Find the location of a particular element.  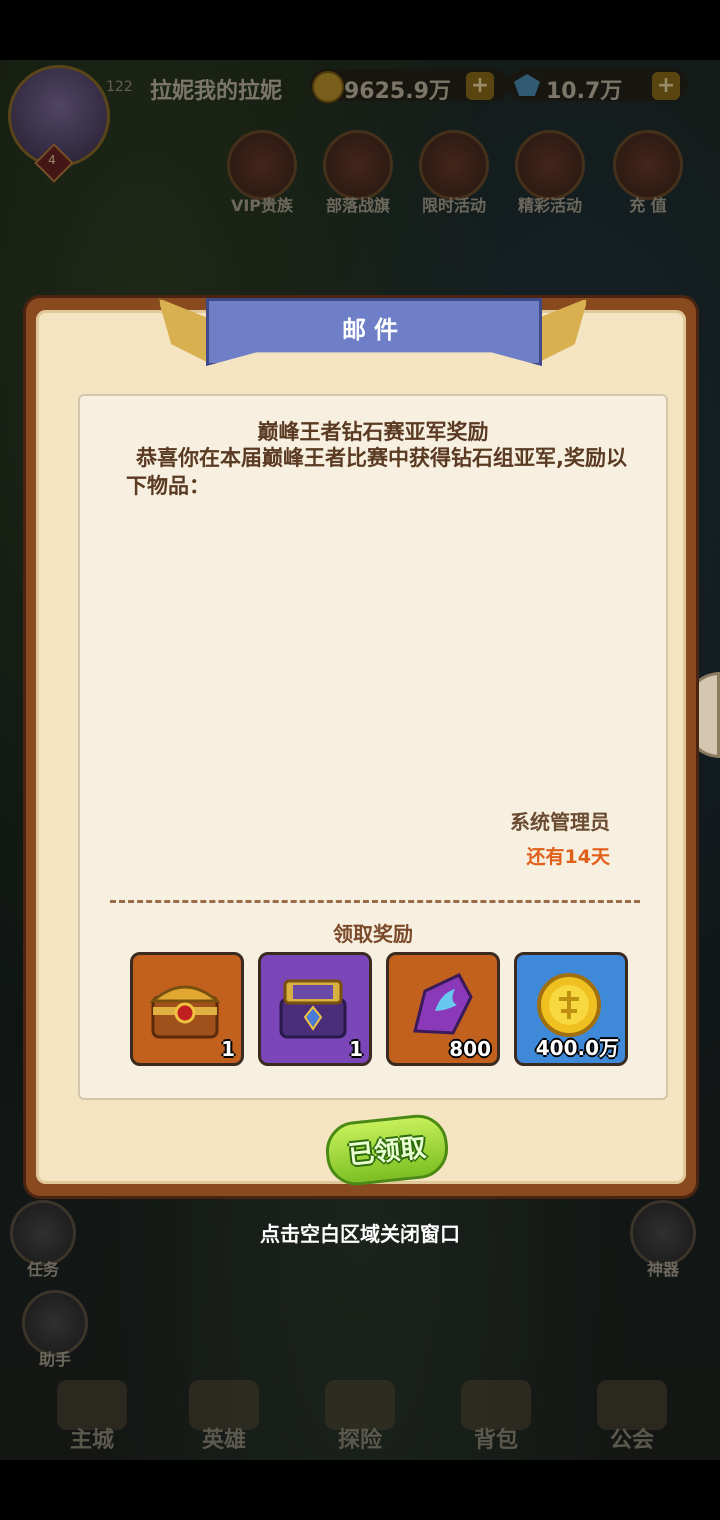

reward-section-title: 领取奖励 is located at coordinates (373, 934).